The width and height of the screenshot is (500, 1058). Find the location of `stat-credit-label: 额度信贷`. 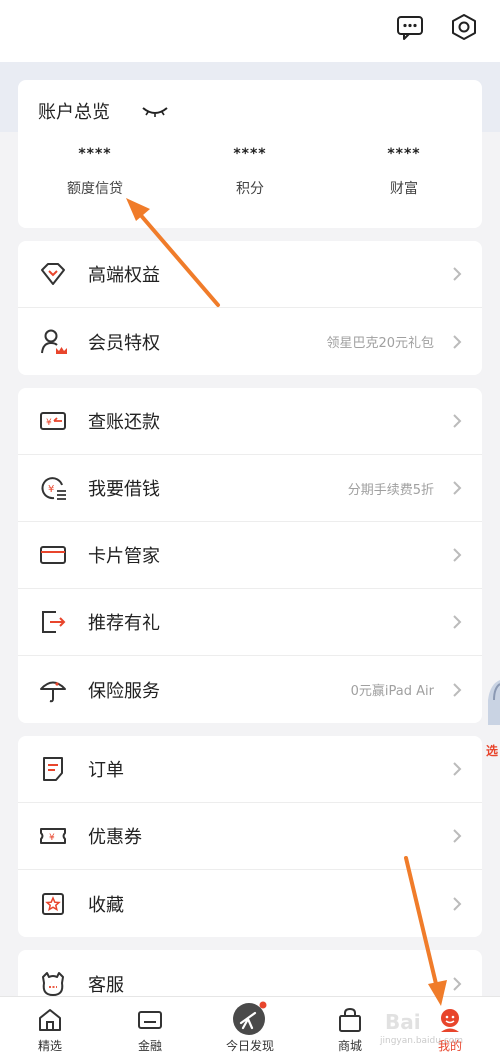

stat-credit-label: 额度信贷 is located at coordinates (95, 189).